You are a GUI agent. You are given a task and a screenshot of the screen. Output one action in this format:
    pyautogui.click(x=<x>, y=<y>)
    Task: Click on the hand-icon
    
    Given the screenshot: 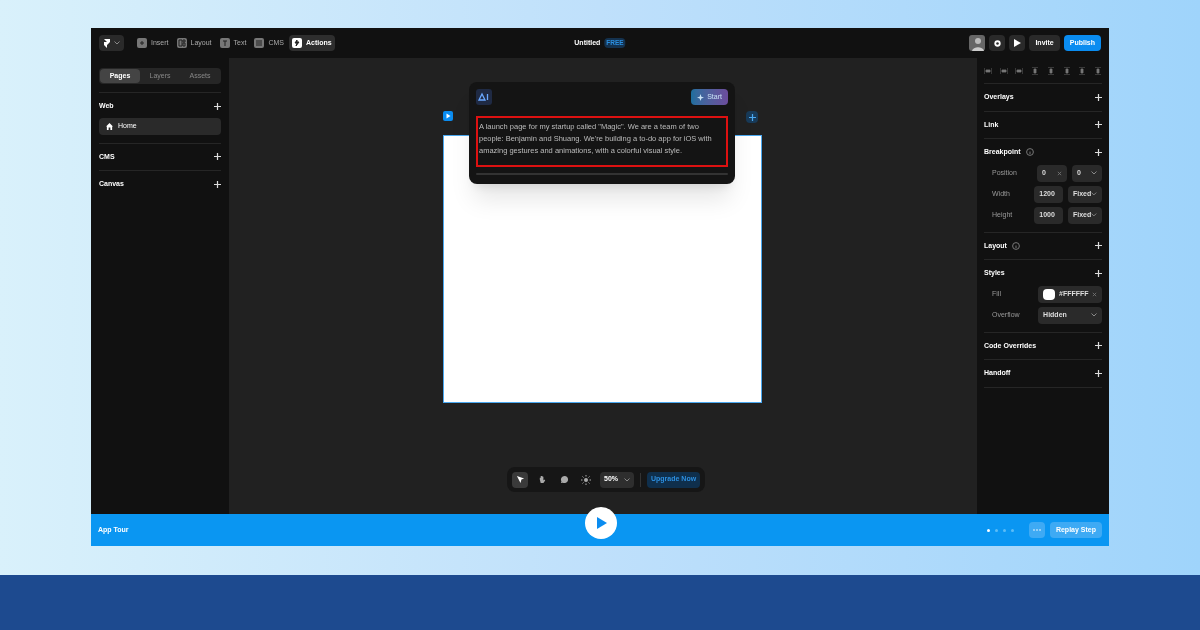 What is the action you would take?
    pyautogui.click(x=542, y=479)
    